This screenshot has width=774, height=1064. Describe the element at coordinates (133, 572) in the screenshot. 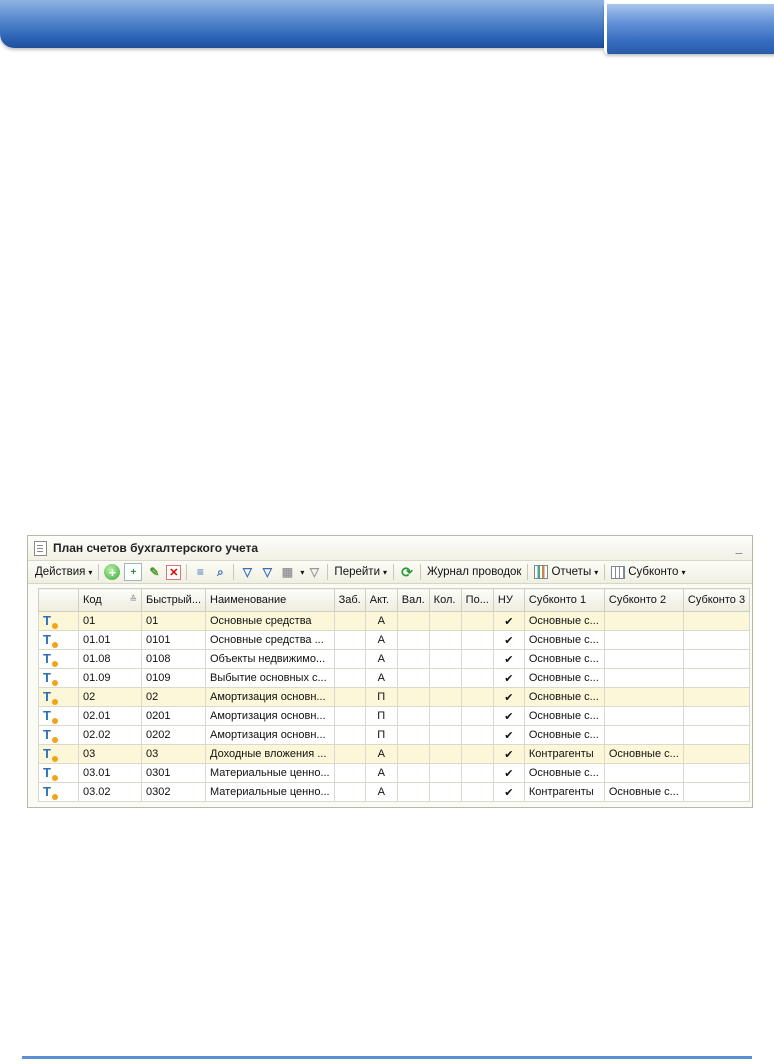

I see `copy-icon: +` at that location.